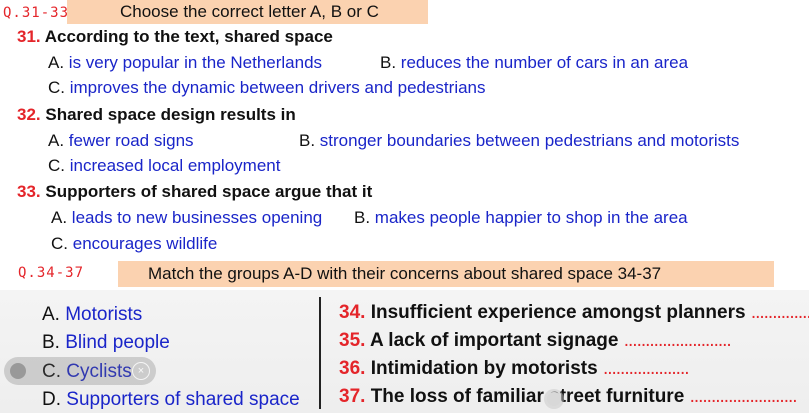 The image size is (809, 413). I want to click on concern-text: Intimidation by motorists, so click(484, 368).